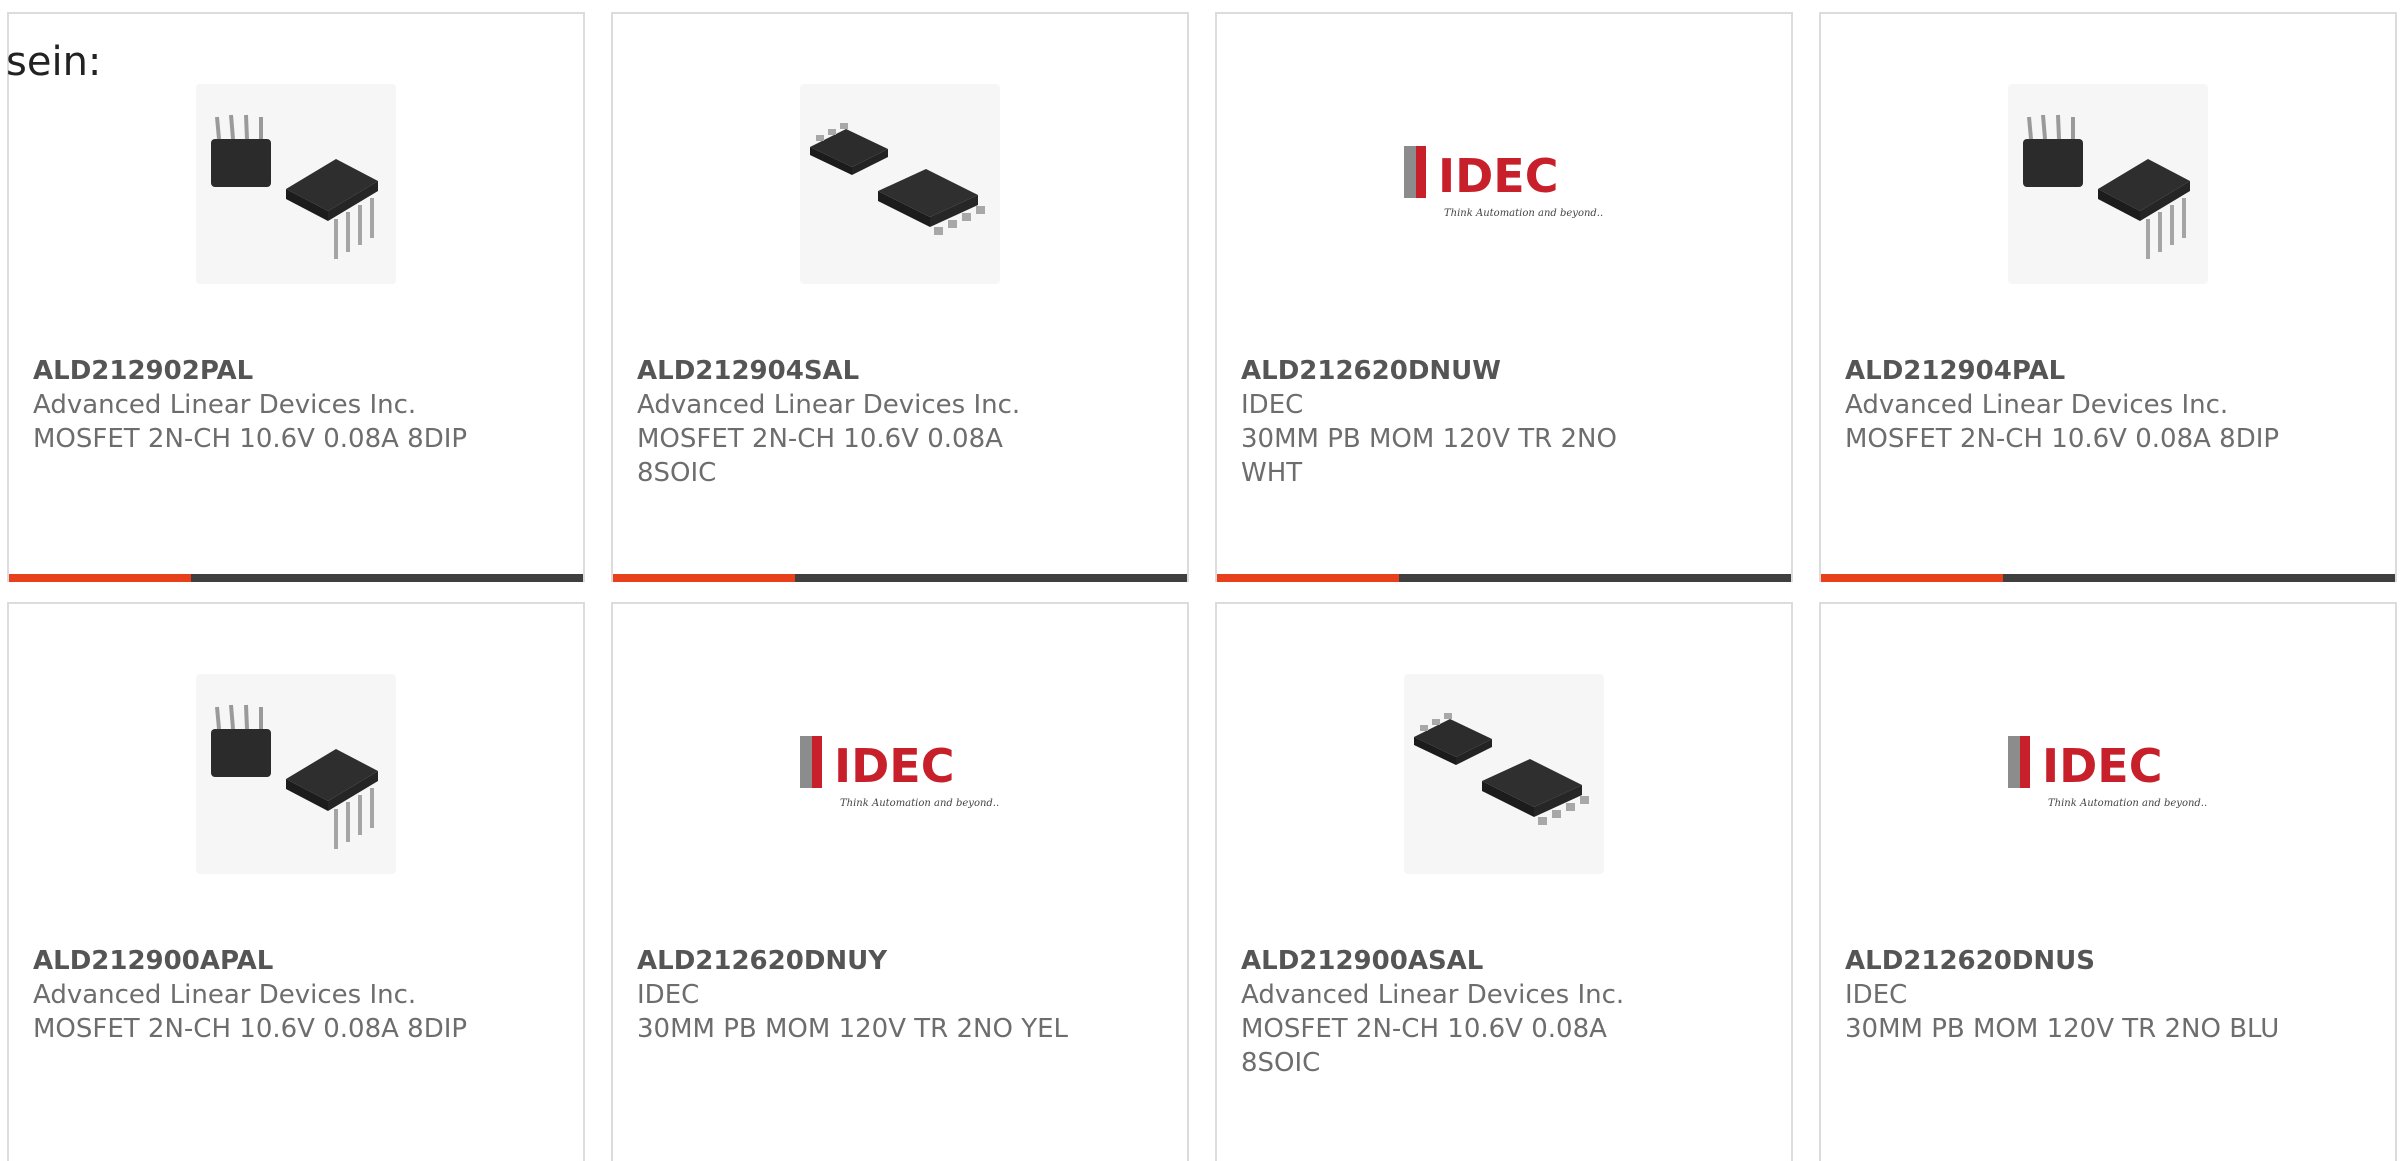  I want to click on description: 30MM PB MOM 120V TR 2NO WHT, so click(1429, 456).